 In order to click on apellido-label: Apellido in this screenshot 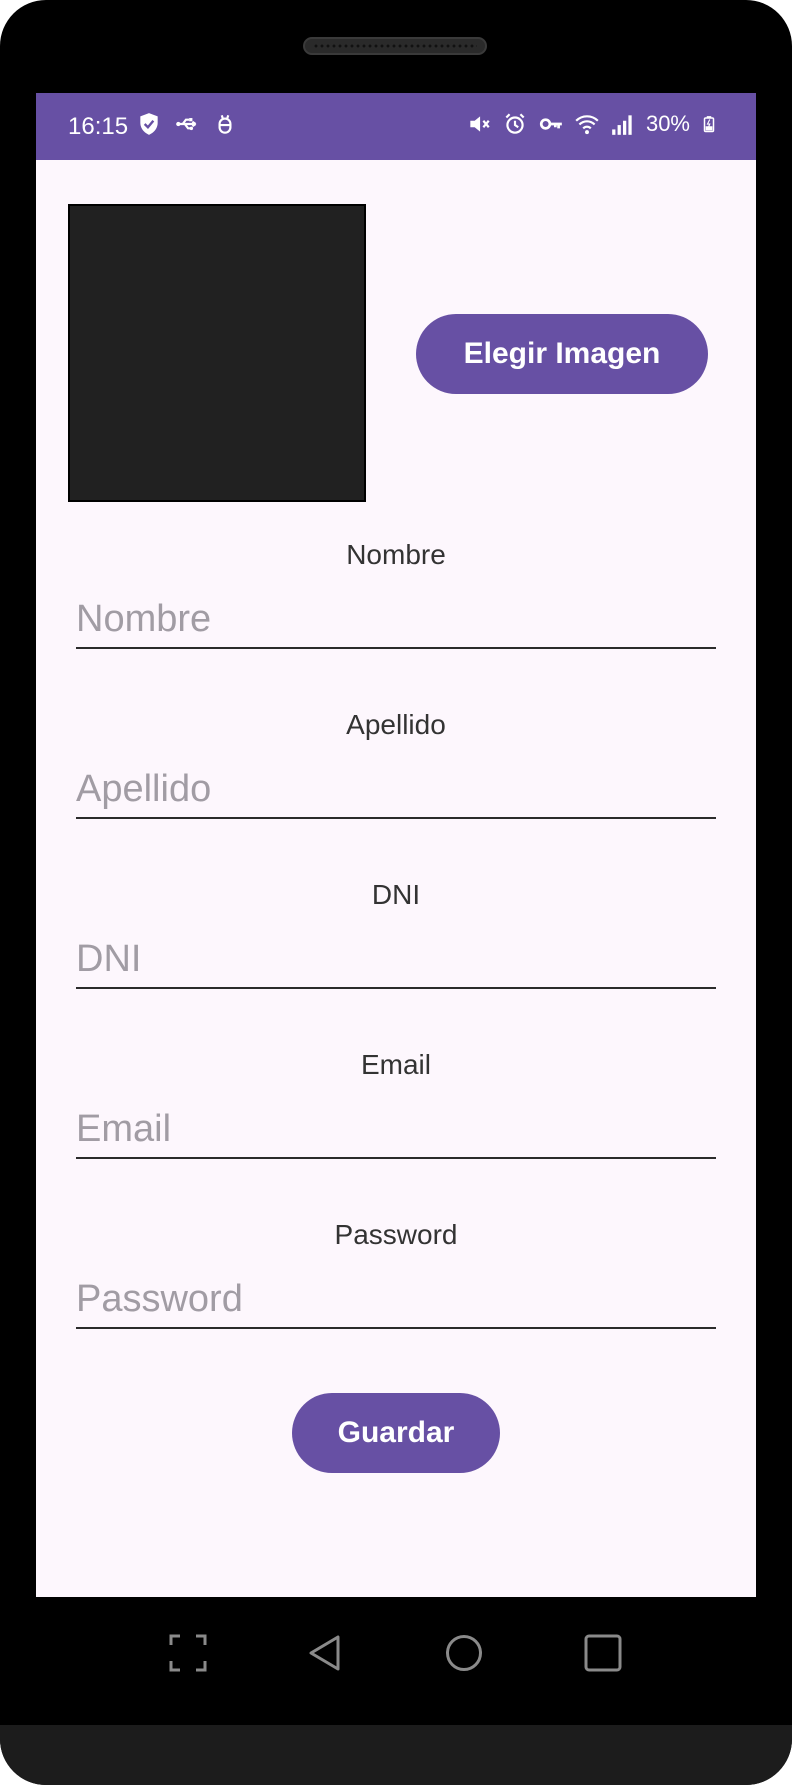, I will do `click(396, 724)`.